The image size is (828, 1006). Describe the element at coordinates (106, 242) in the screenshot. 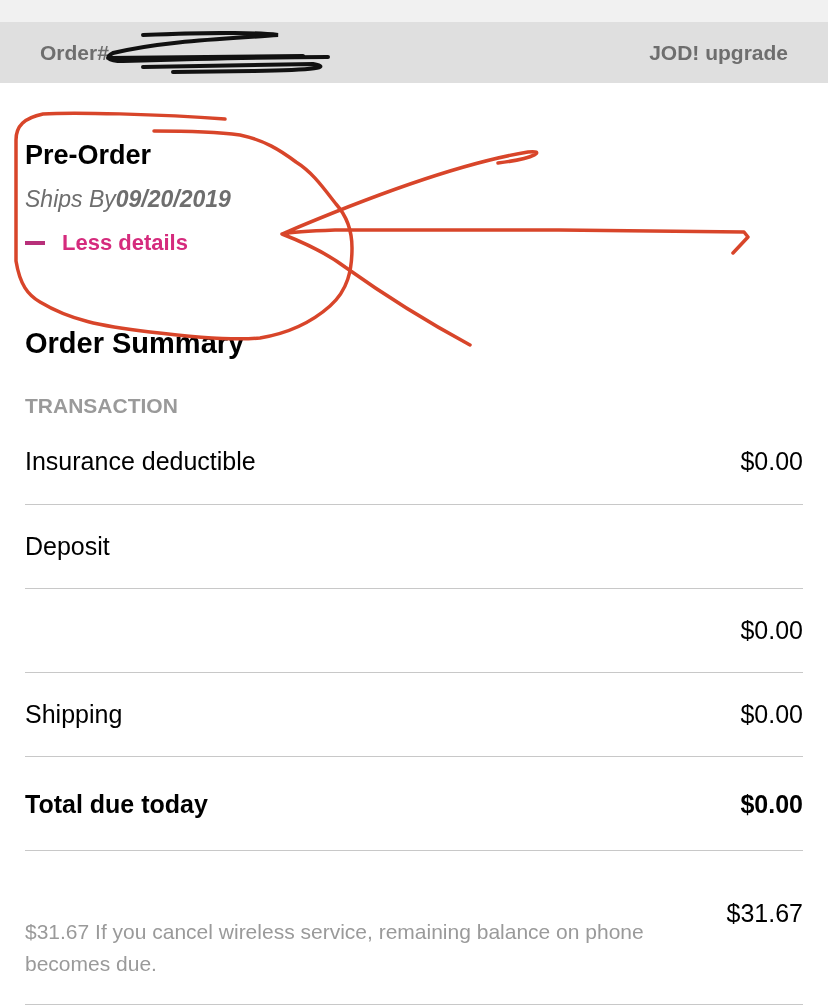

I see `less-details-toggle: Less details` at that location.